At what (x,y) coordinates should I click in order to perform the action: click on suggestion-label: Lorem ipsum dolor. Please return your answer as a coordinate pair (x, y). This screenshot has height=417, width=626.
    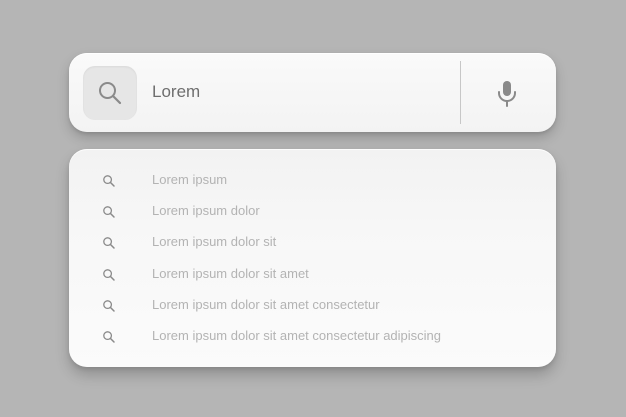
    Looking at the image, I should click on (206, 210).